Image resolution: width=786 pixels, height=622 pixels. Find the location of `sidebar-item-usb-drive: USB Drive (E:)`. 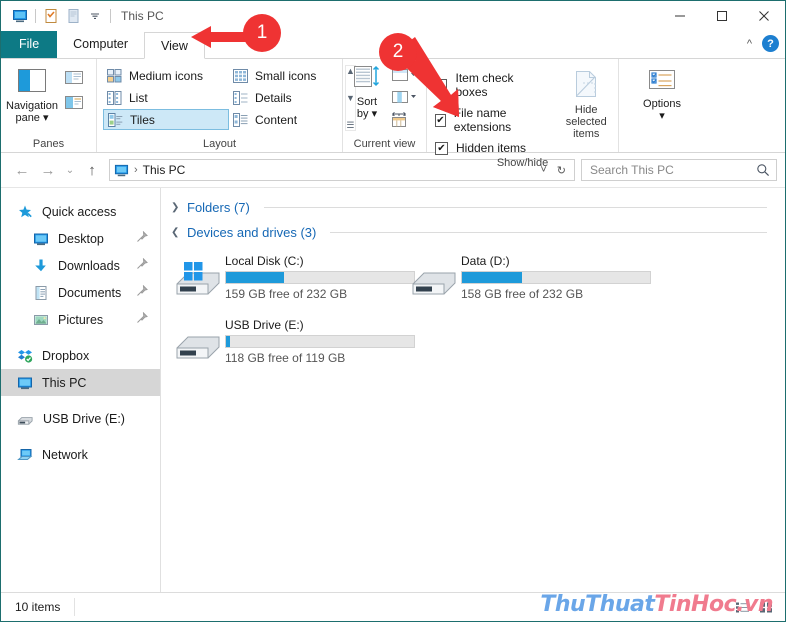

sidebar-item-usb-drive: USB Drive (E:) is located at coordinates (80, 418).